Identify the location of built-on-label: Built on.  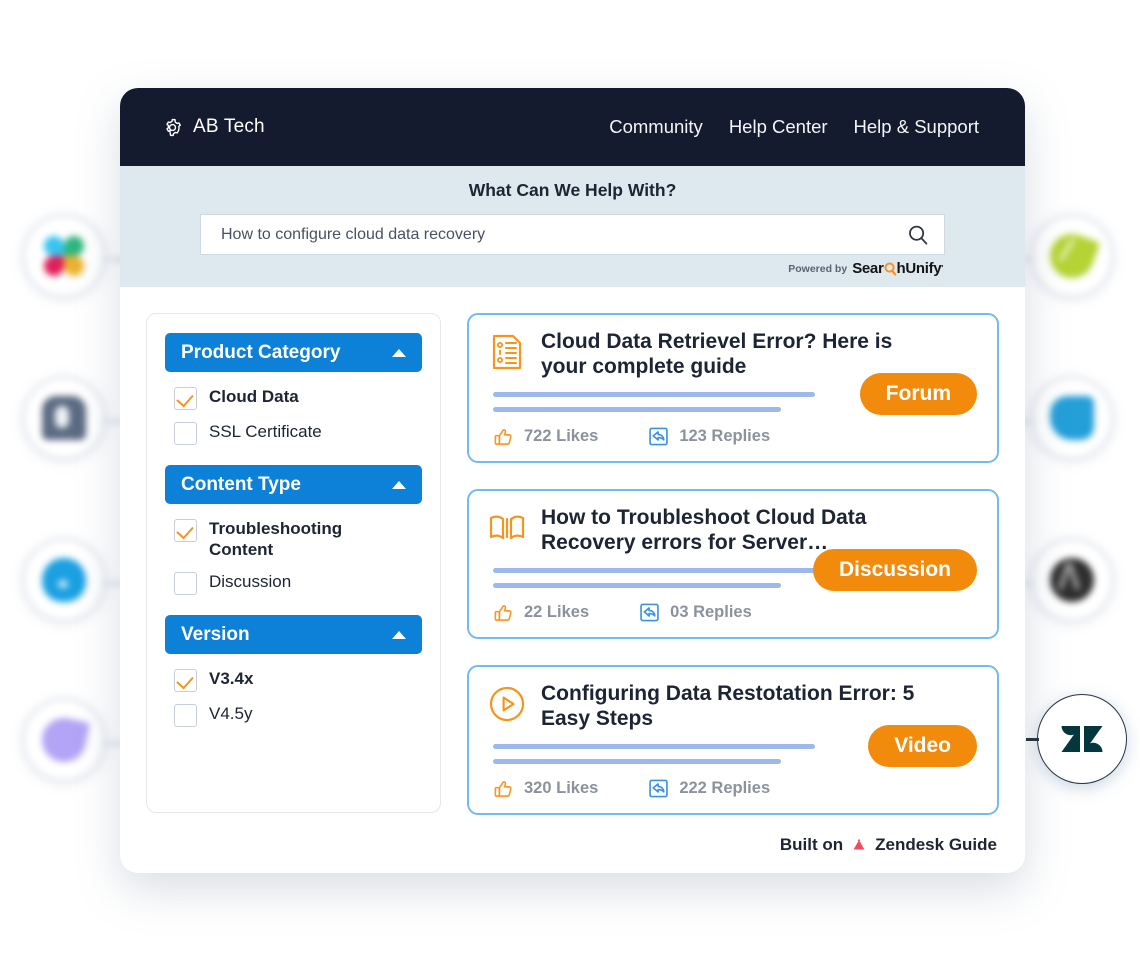
(811, 845).